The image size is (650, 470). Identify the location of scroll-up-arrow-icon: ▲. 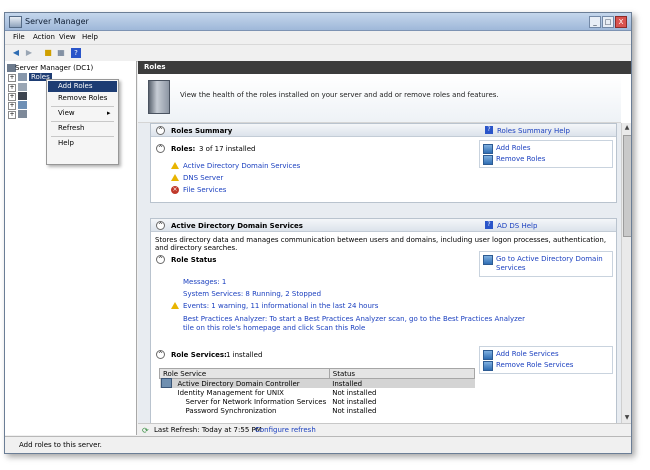
(626, 128).